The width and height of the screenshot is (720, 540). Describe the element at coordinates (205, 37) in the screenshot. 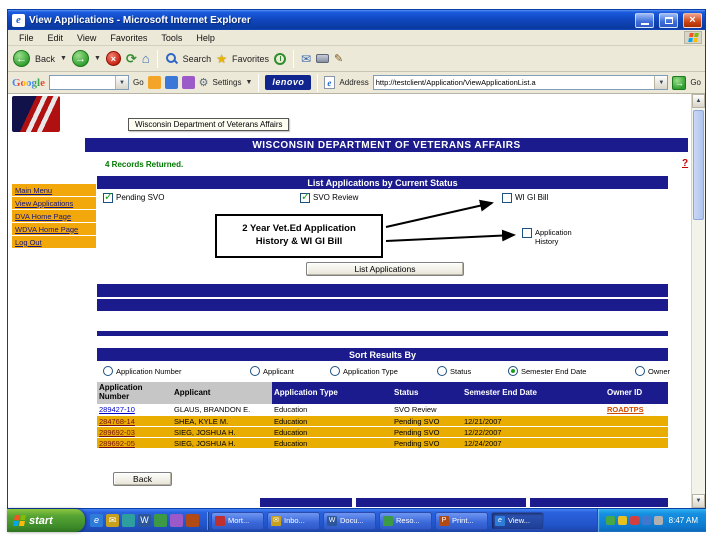

I see `menu-help: Help` at that location.